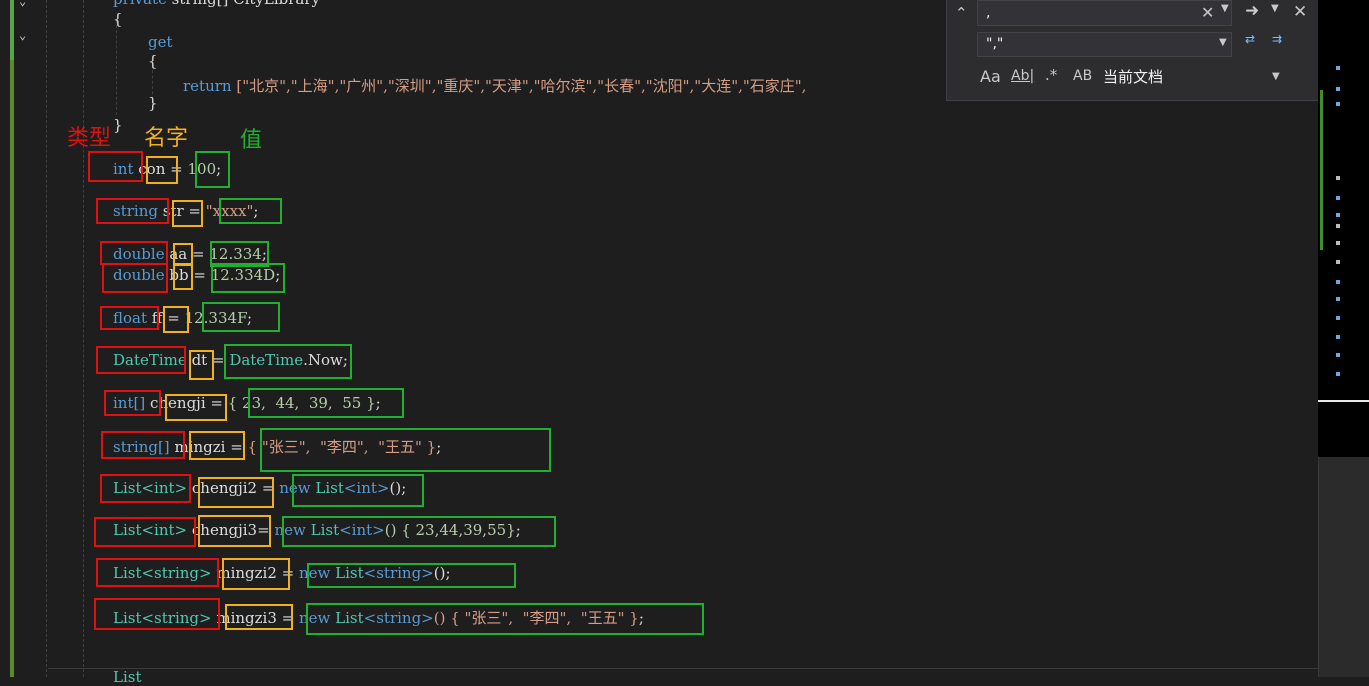 Image resolution: width=1369 pixels, height=686 pixels. I want to click on replace-next-icon: ⇄, so click(1250, 39).